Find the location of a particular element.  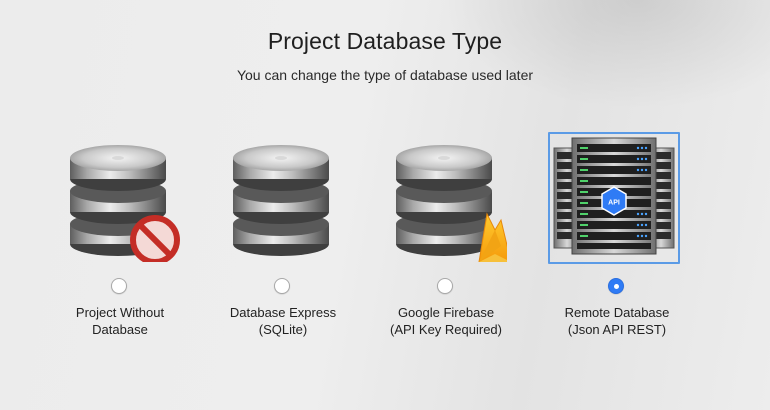

radio-project-without-database is located at coordinates (119, 286).